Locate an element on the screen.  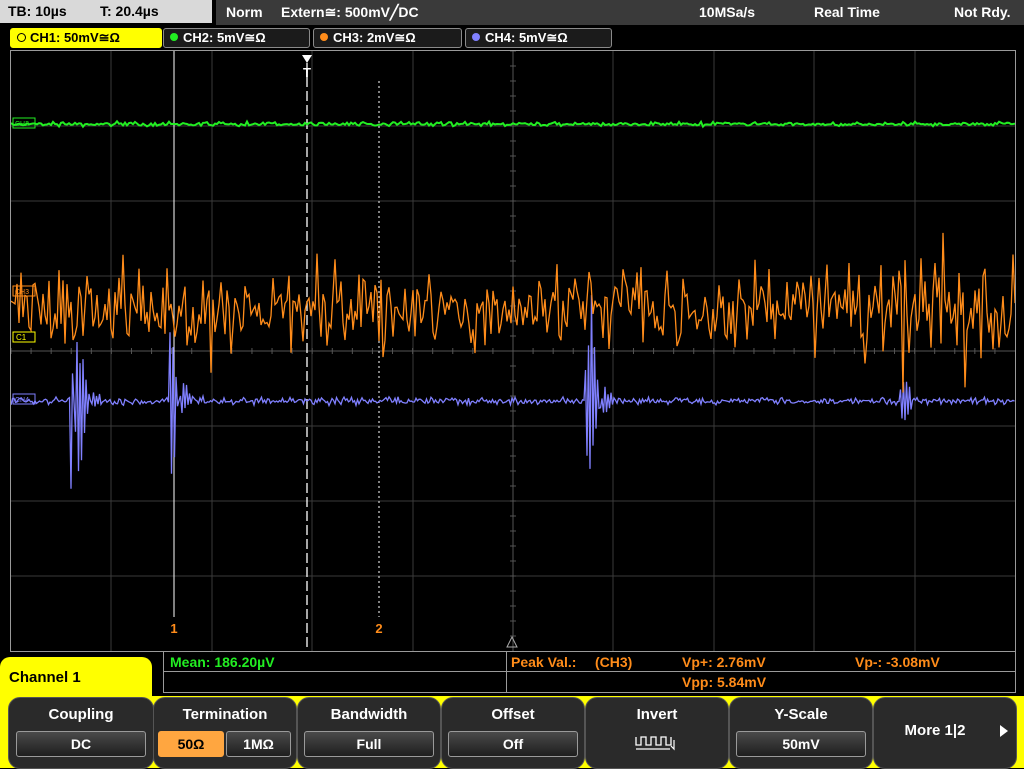
tab-ch4-label: CH4: 5mV≅Ω is located at coordinates (526, 37).